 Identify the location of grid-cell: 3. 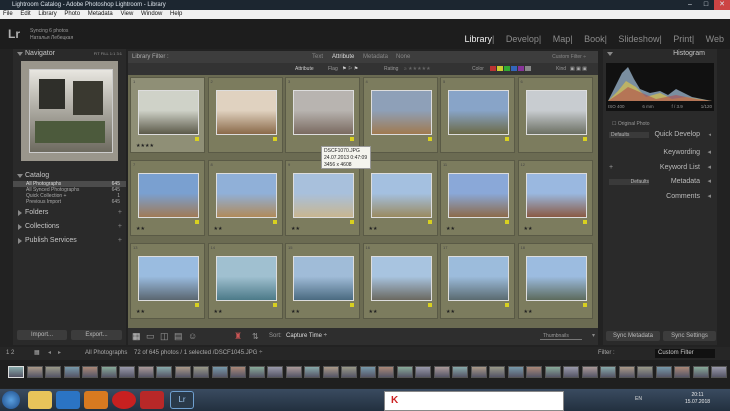
(322, 115).